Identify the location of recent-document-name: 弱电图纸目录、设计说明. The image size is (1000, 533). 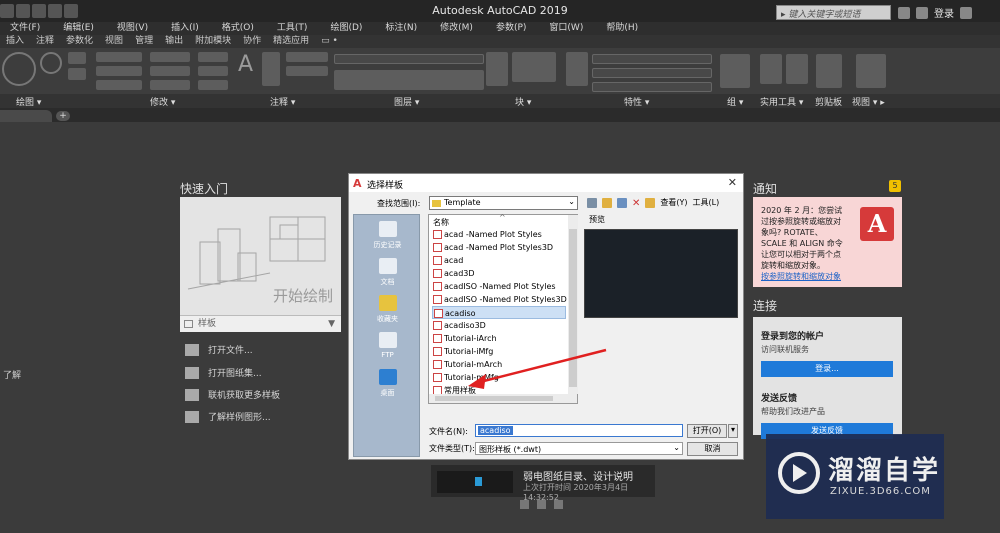
(578, 475).